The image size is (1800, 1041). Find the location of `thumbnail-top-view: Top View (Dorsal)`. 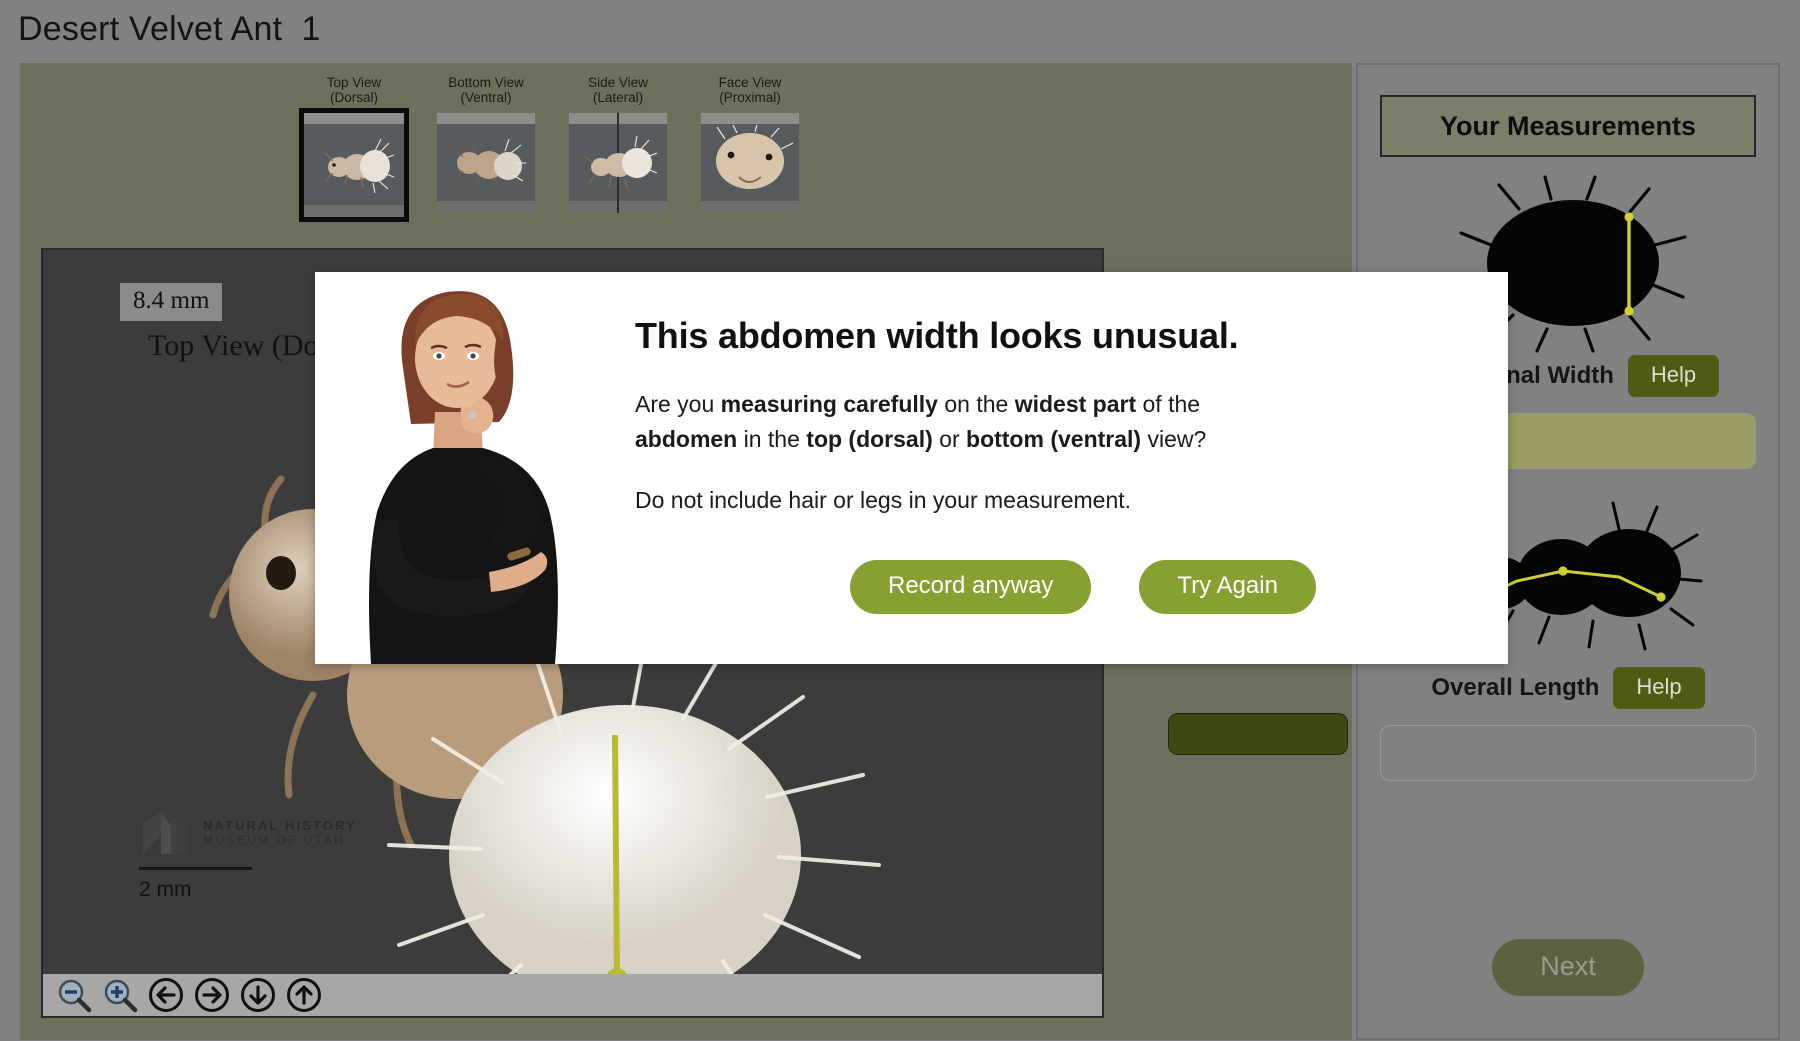

thumbnail-top-view: Top View (Dorsal) is located at coordinates (354, 148).